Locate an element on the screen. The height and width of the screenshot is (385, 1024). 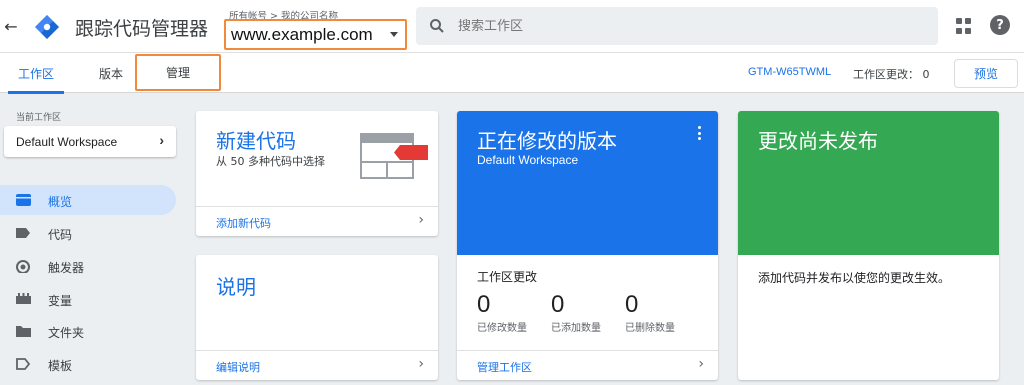
tab-bar: 工作区 版本 管理 GTM-W65TWML 工作区更改： 0 预览 is located at coordinates (512, 73).